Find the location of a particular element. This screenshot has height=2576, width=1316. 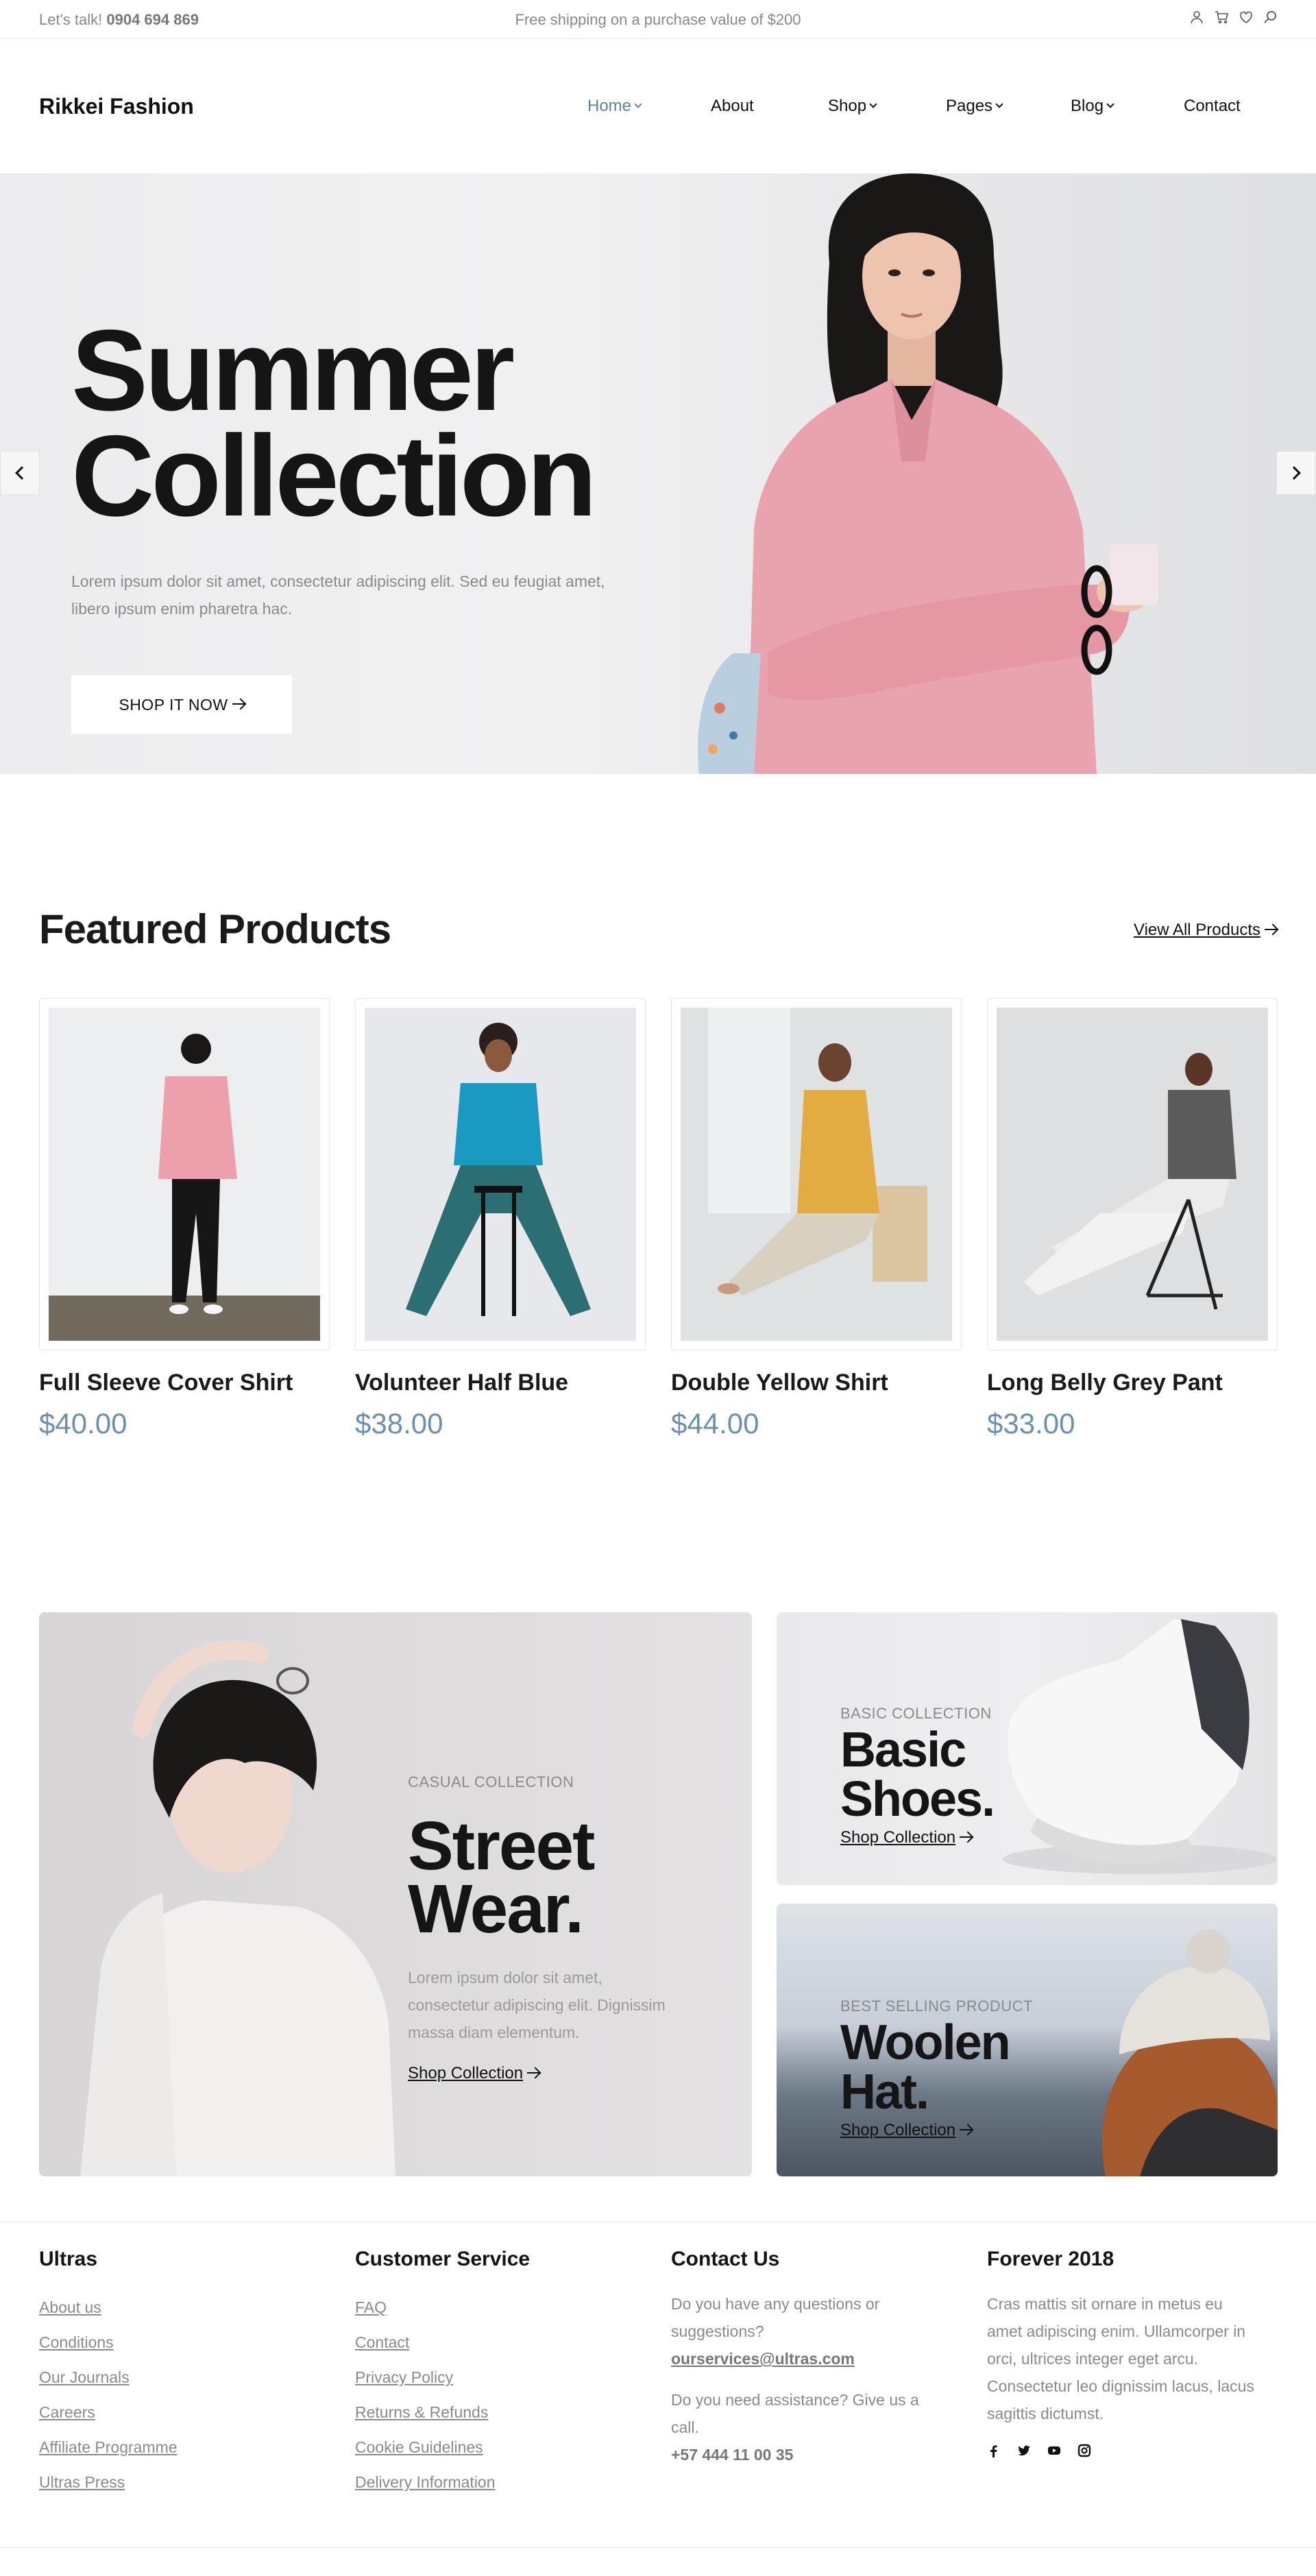

footer-link: Contact is located at coordinates (442, 2342).